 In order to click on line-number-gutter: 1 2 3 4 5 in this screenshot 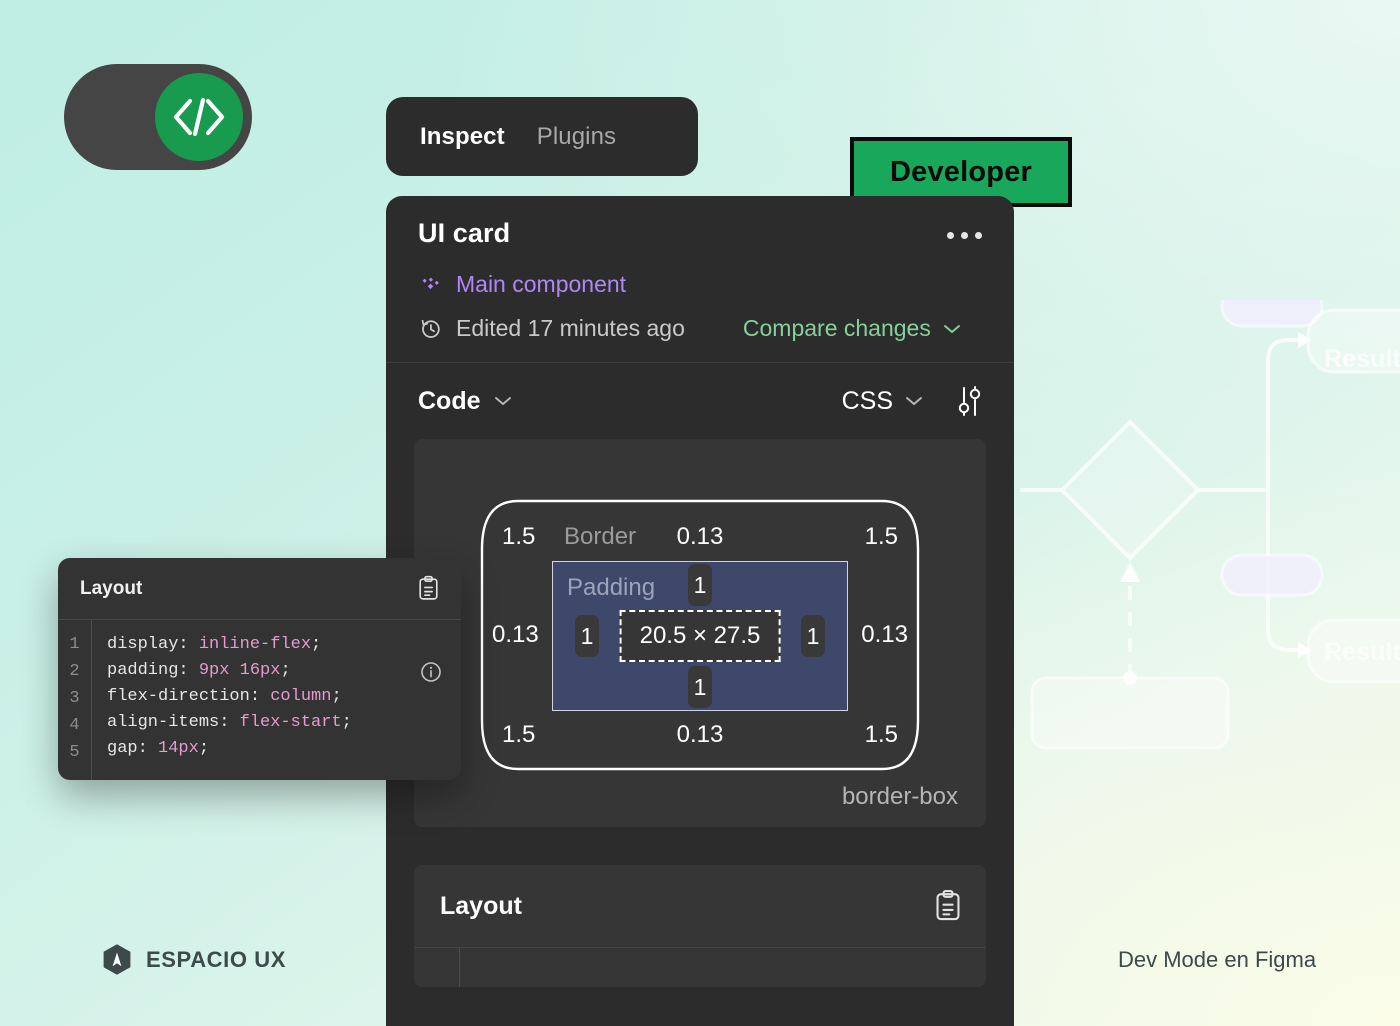, I will do `click(75, 700)`.